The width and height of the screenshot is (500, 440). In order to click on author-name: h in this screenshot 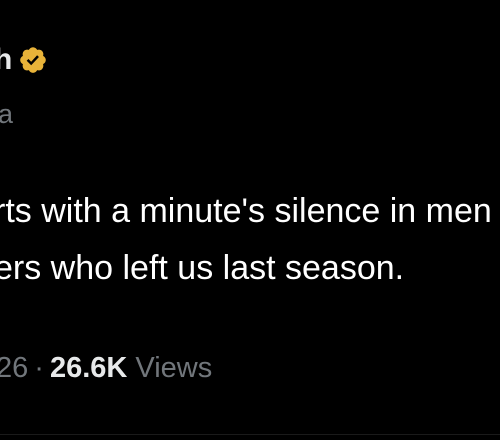, I will do `click(6, 60)`.